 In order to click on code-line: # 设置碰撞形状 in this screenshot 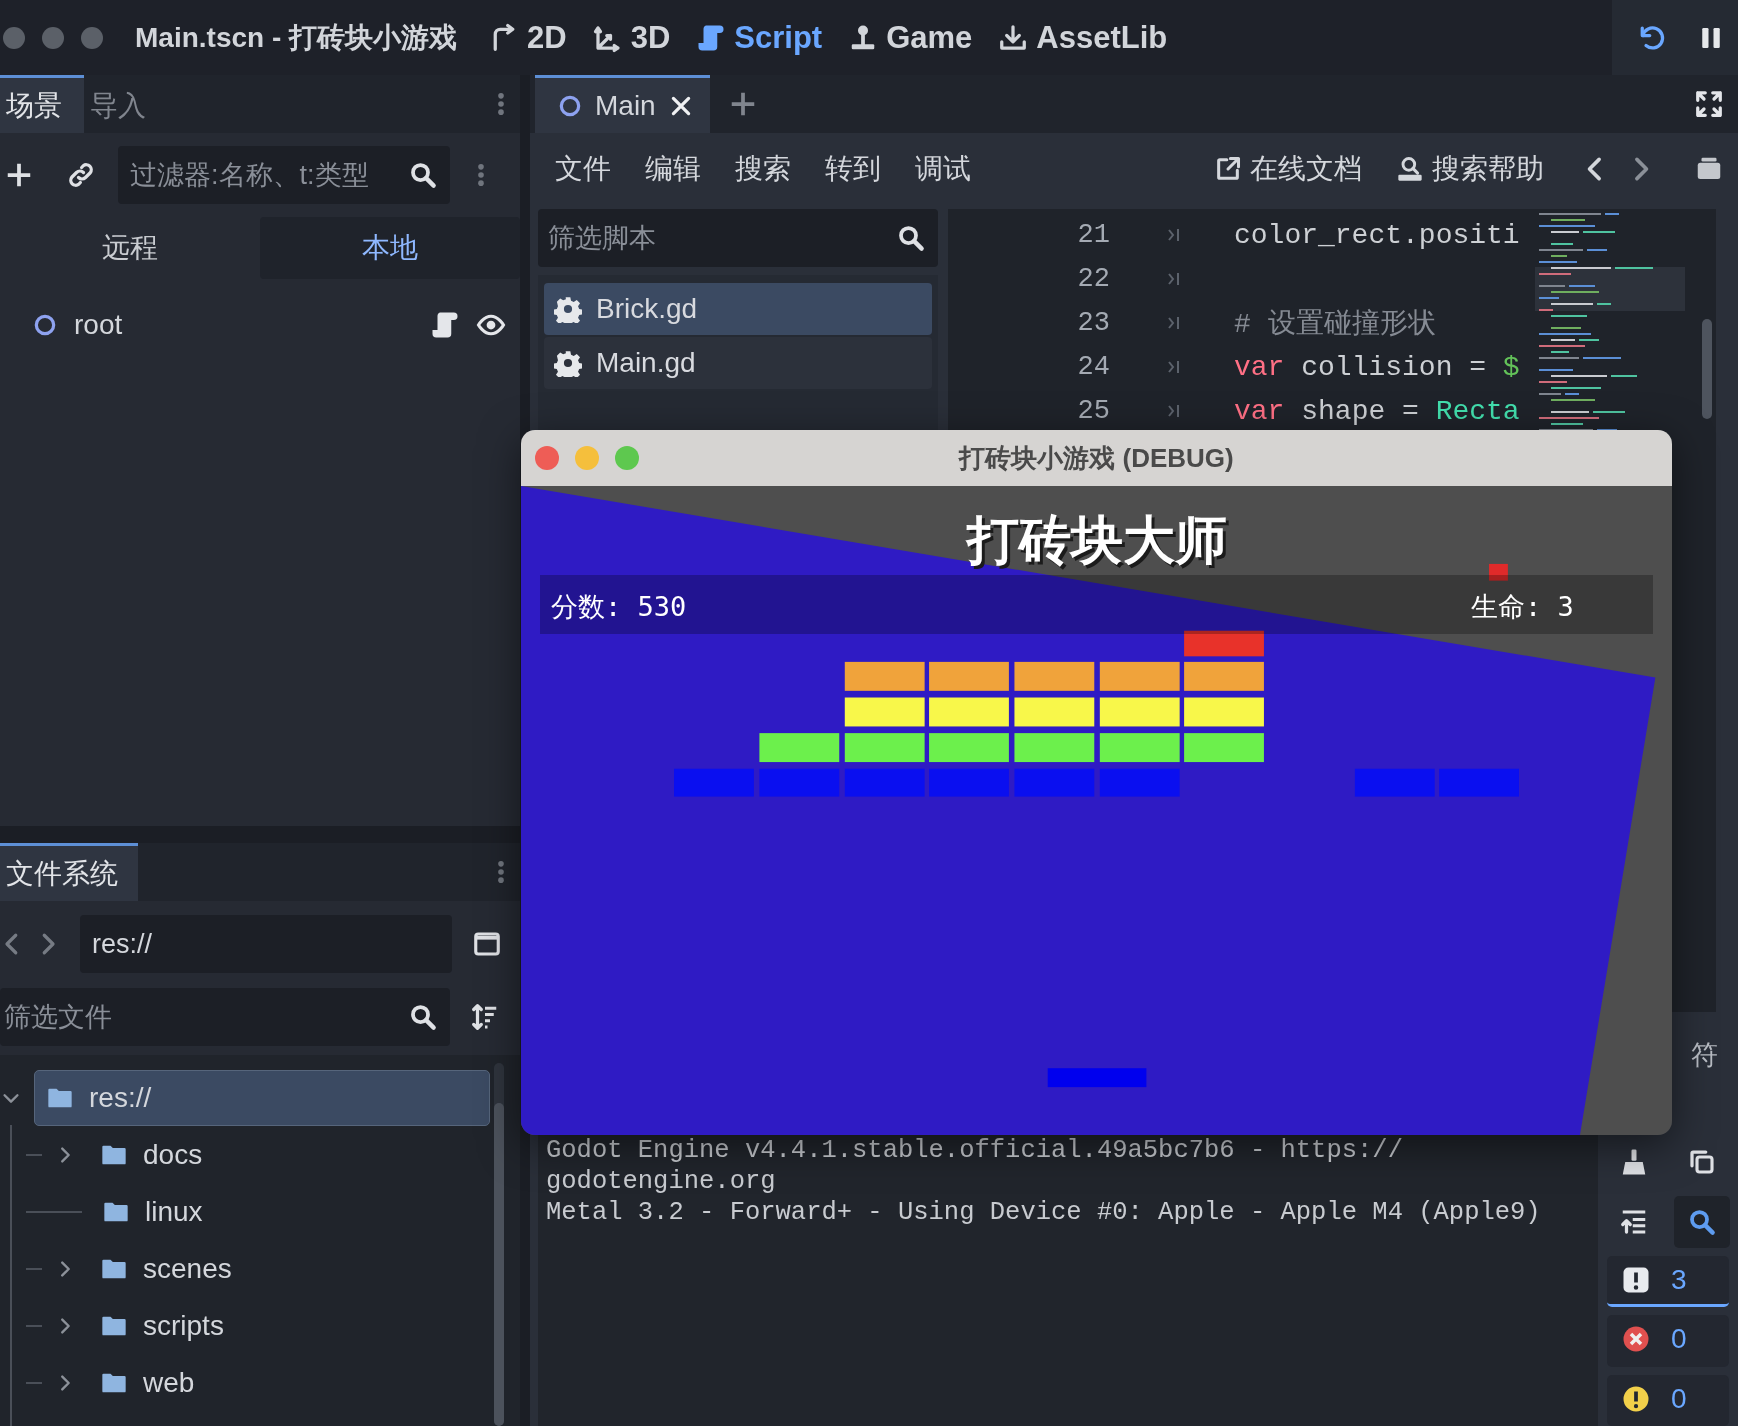, I will do `click(1335, 325)`.